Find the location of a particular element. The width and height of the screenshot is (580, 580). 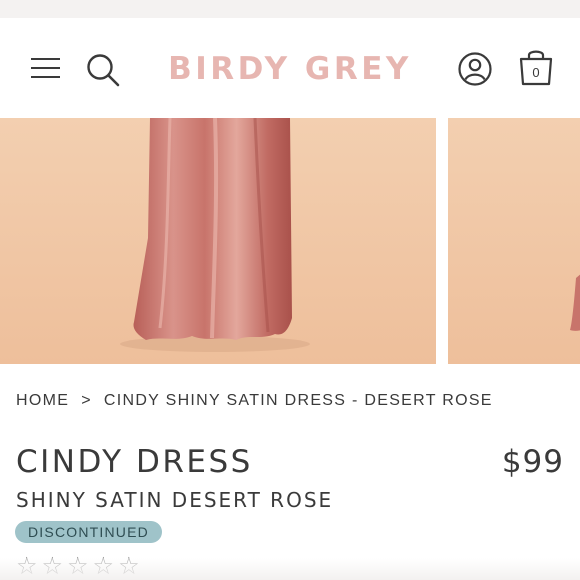

bottom-fade is located at coordinates (290, 569).